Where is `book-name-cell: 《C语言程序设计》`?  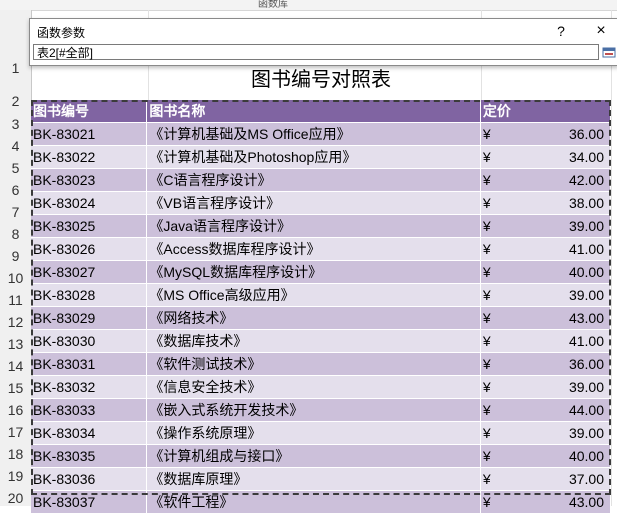 book-name-cell: 《C语言程序设计》 is located at coordinates (313, 180).